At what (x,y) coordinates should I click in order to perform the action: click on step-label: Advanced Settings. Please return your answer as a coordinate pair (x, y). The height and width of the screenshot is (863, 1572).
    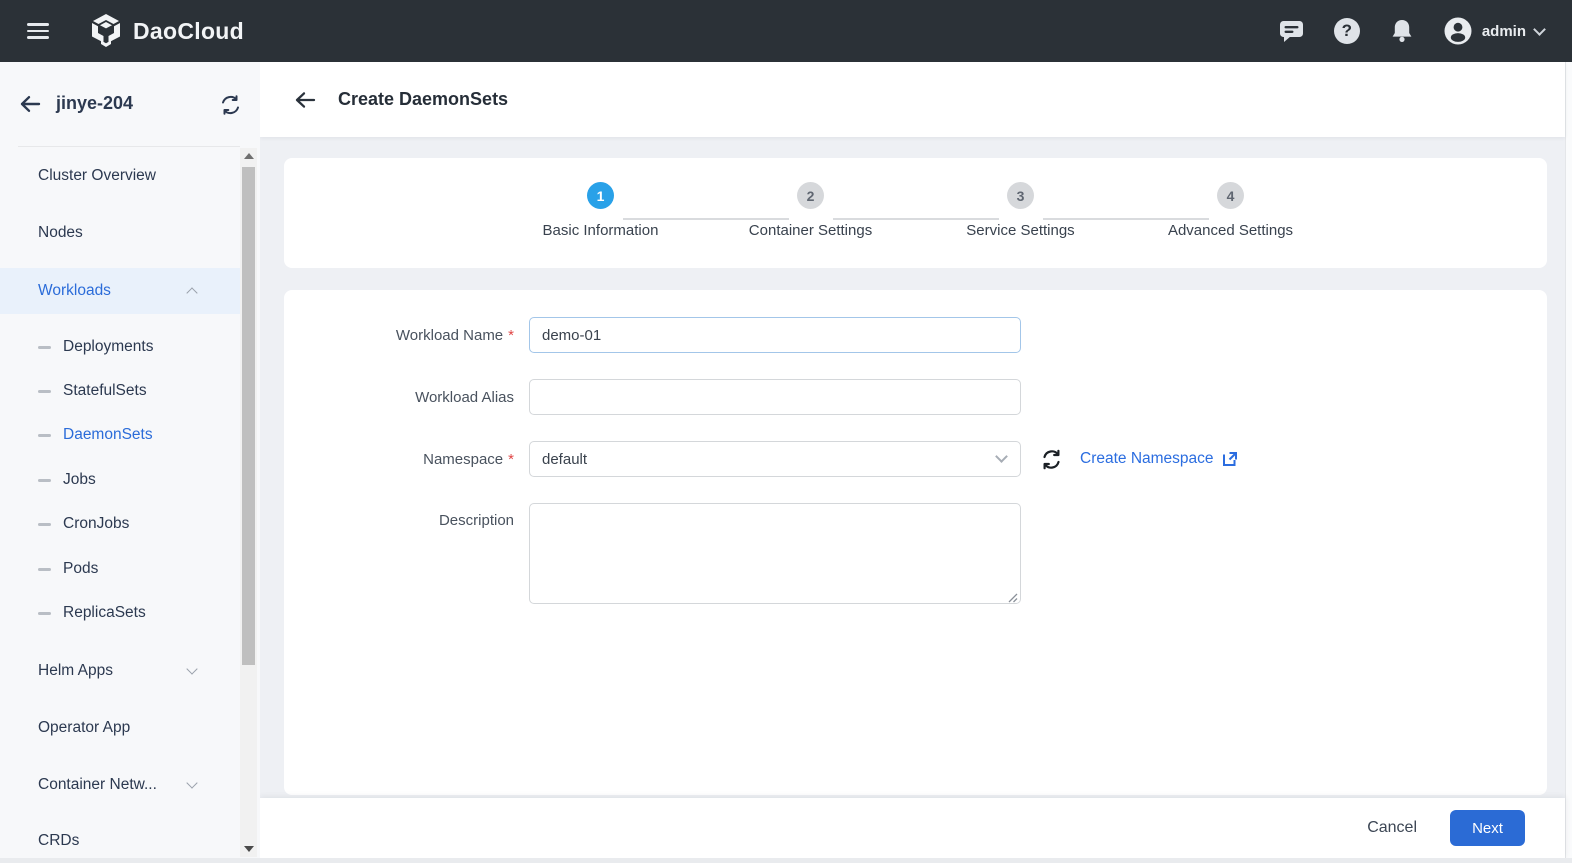
    Looking at the image, I should click on (1230, 230).